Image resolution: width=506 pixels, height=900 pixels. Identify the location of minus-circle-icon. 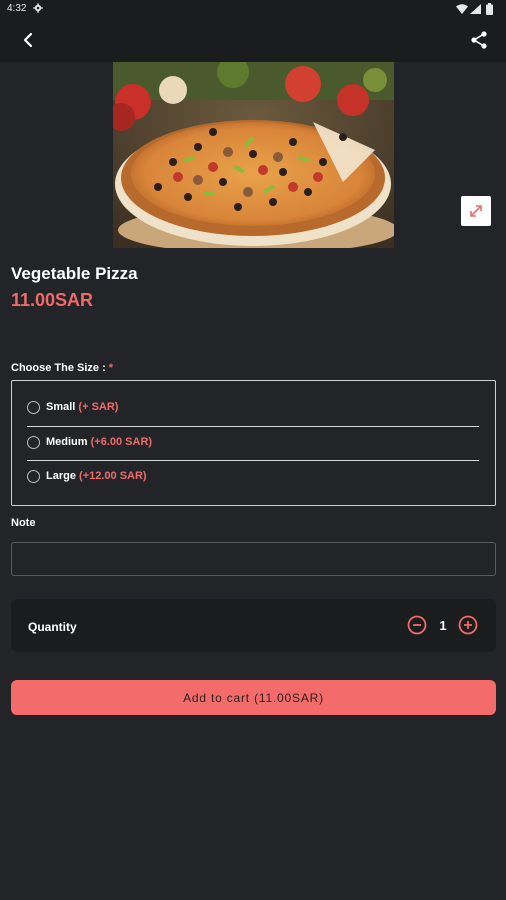
(417, 625).